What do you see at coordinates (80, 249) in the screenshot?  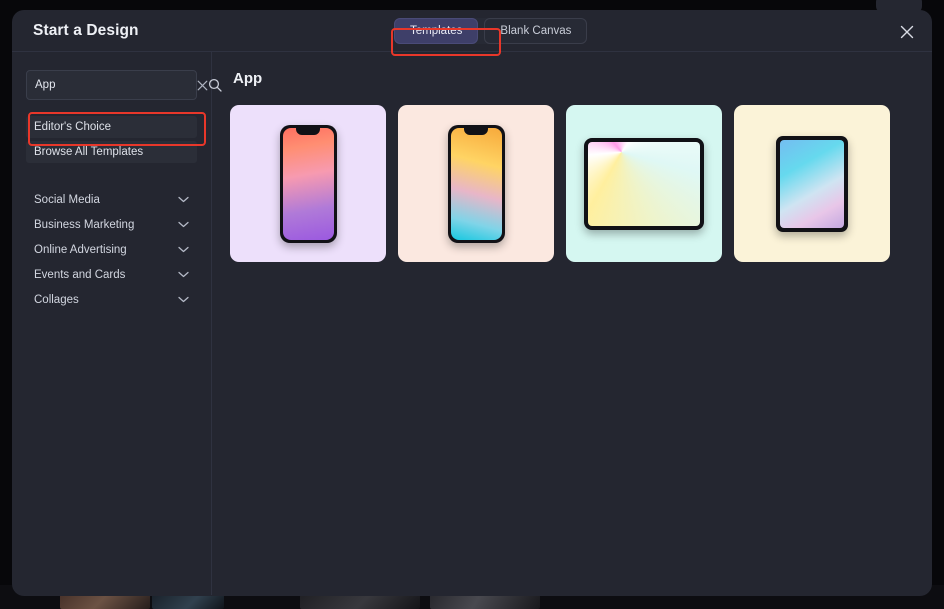 I see `category-label: Online Advertising` at bounding box center [80, 249].